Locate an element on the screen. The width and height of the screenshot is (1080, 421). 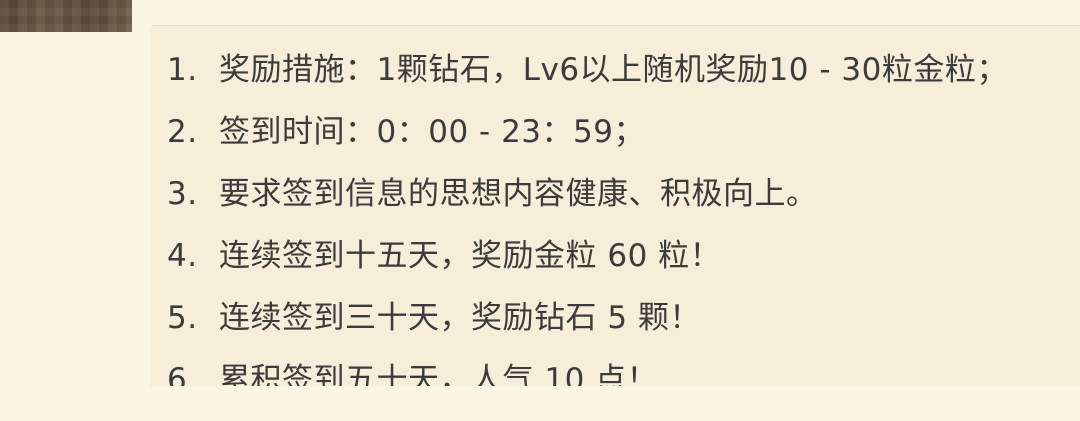
rule-number: 5. is located at coordinates (182, 318).